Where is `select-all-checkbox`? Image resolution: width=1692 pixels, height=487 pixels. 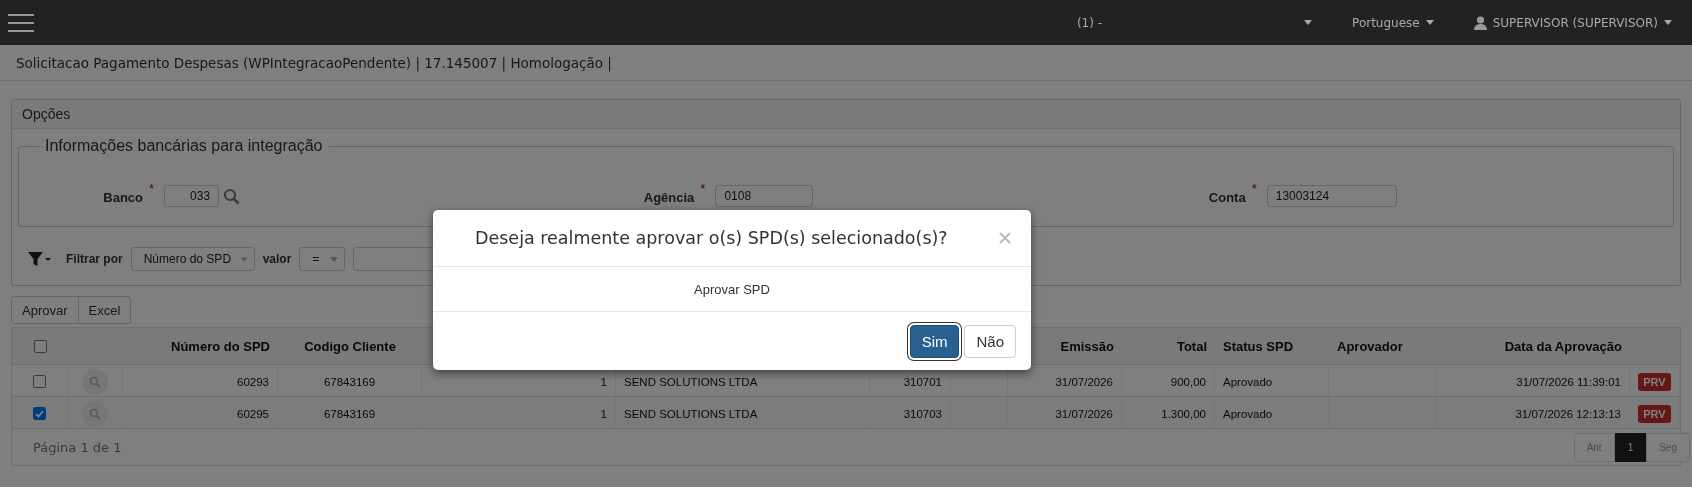
select-all-checkbox is located at coordinates (40, 346).